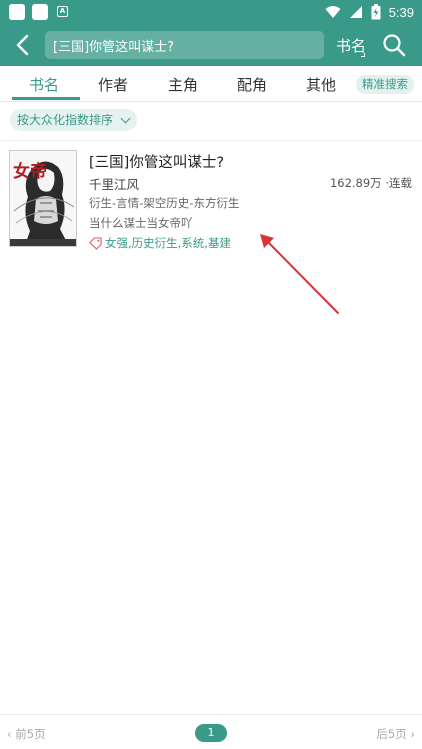  What do you see at coordinates (363, 55) in the screenshot?
I see `dropdown-corner-icon` at bounding box center [363, 55].